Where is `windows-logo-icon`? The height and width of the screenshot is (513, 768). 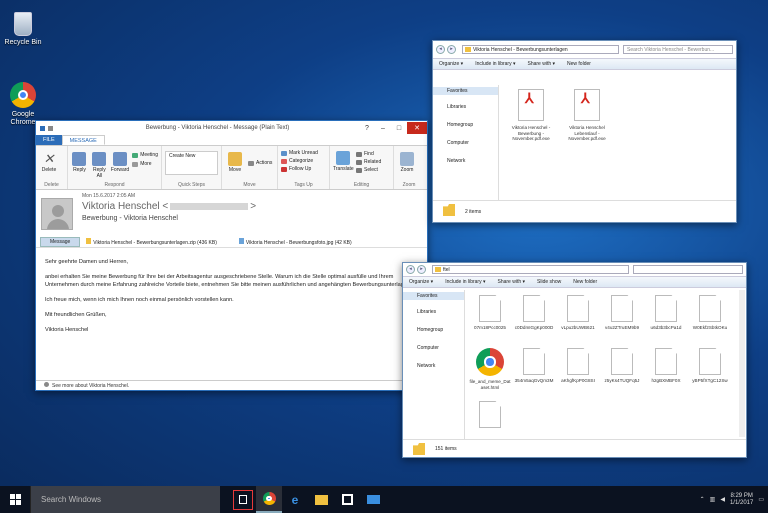
windows-logo-icon is located at coordinates (15, 499).